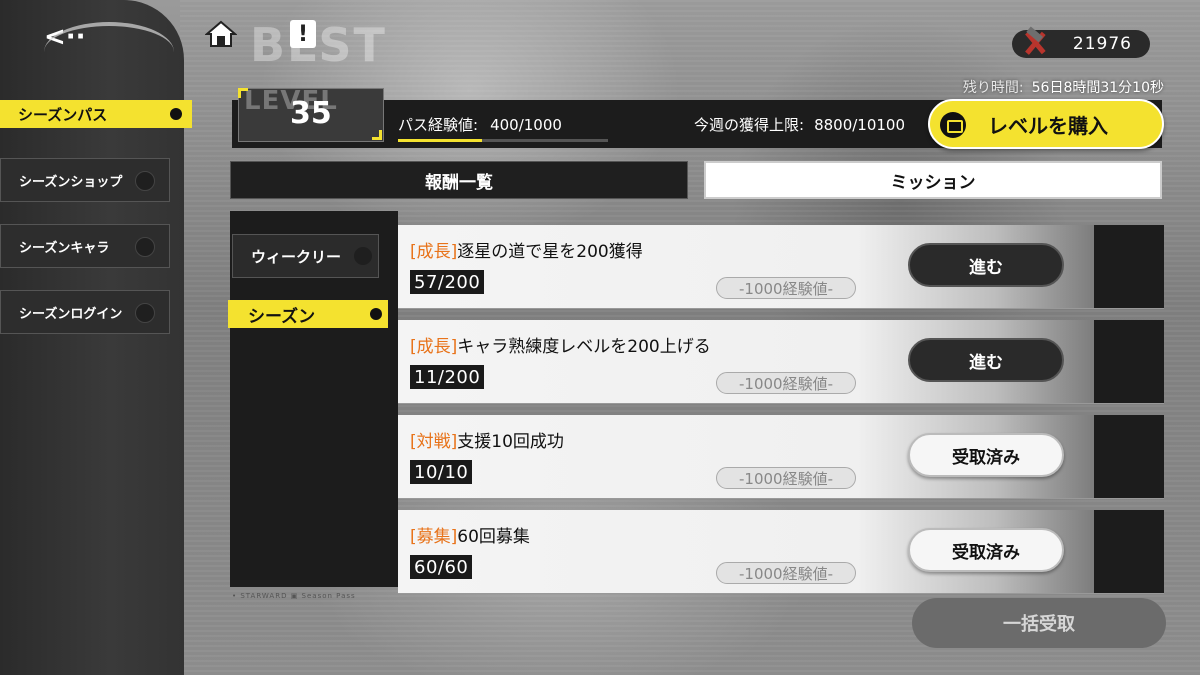 Image resolution: width=1200 pixels, height=675 pixels. What do you see at coordinates (993, 88) in the screenshot?
I see `remaining-time-label: 残り時間:` at bounding box center [993, 88].